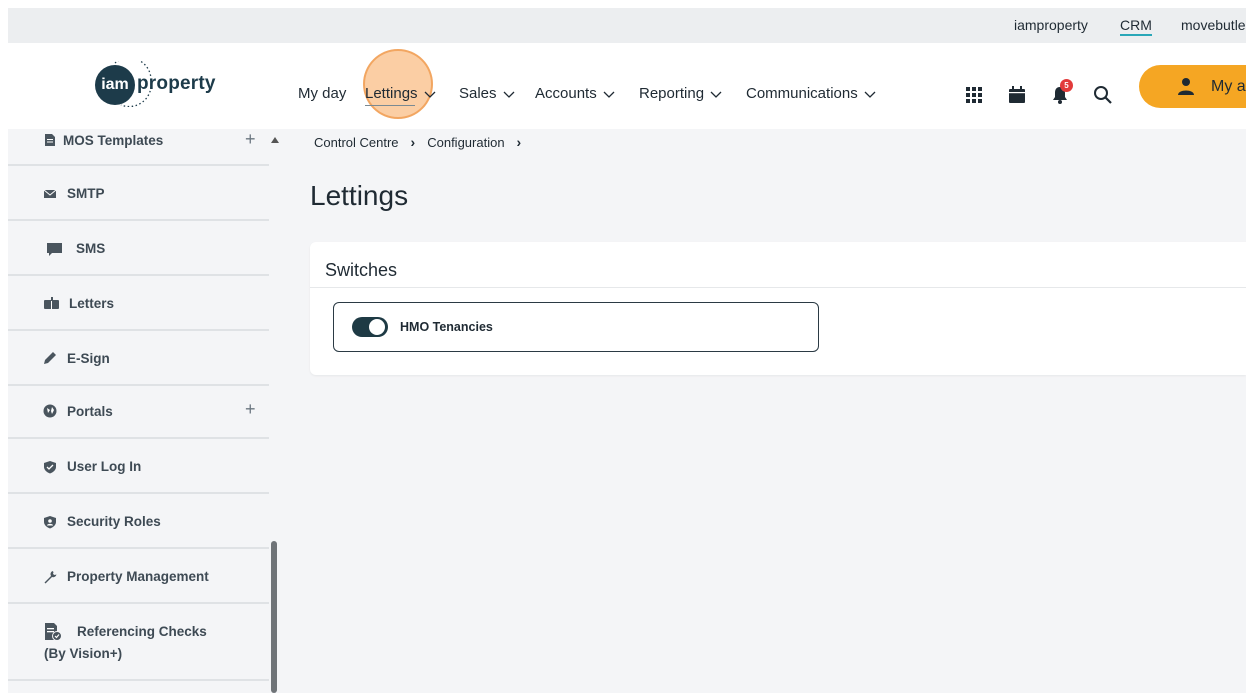 The height and width of the screenshot is (693, 1250). Describe the element at coordinates (361, 270) in the screenshot. I see `card-title: Switches` at that location.